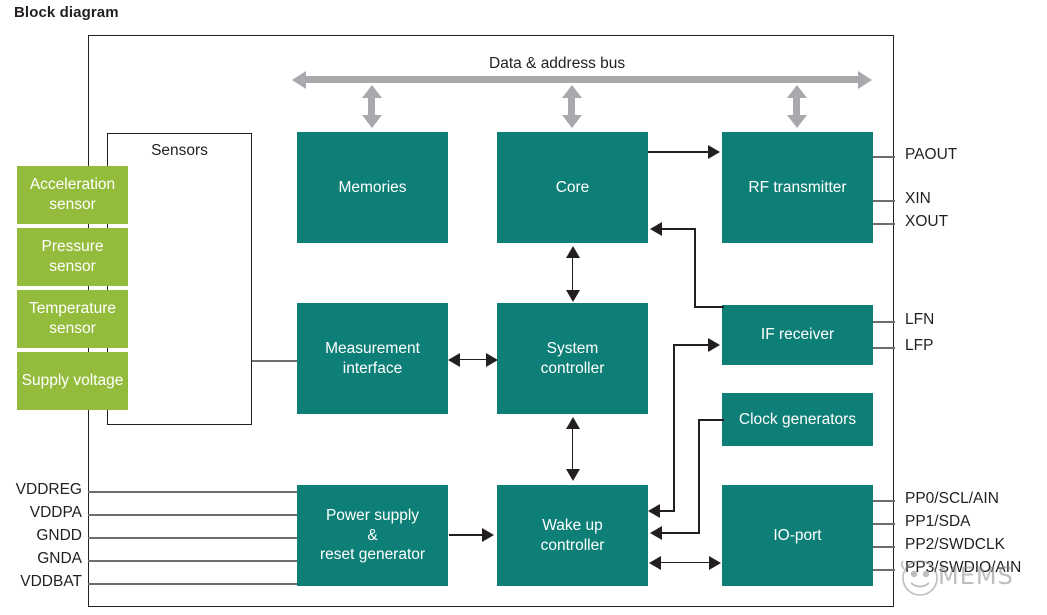  Describe the element at coordinates (372, 358) in the screenshot. I see `block-measurement-interface: Measurement interface` at that location.